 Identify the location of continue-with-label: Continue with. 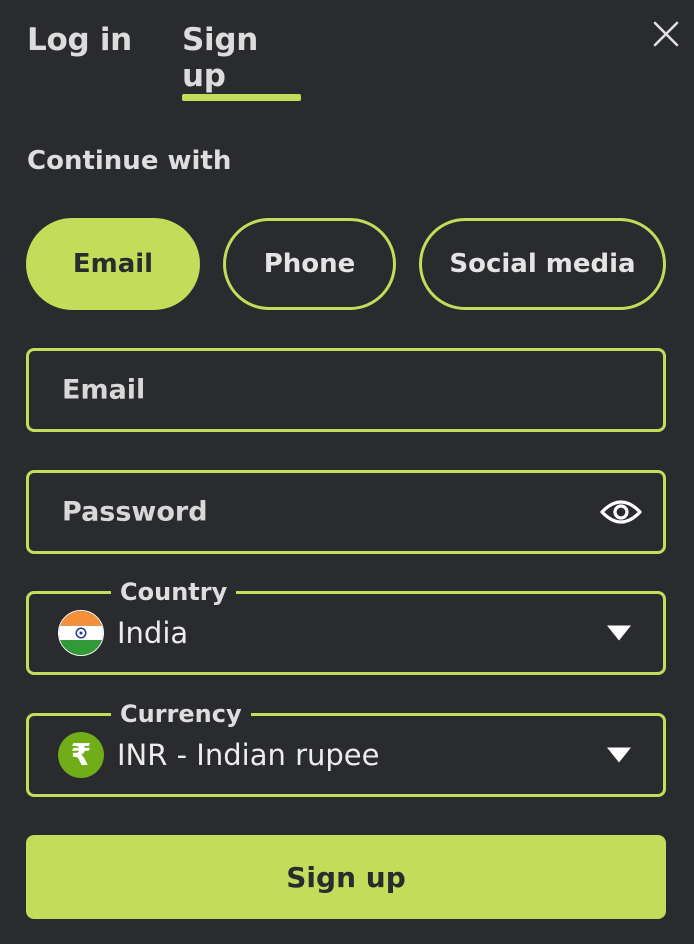
(129, 161).